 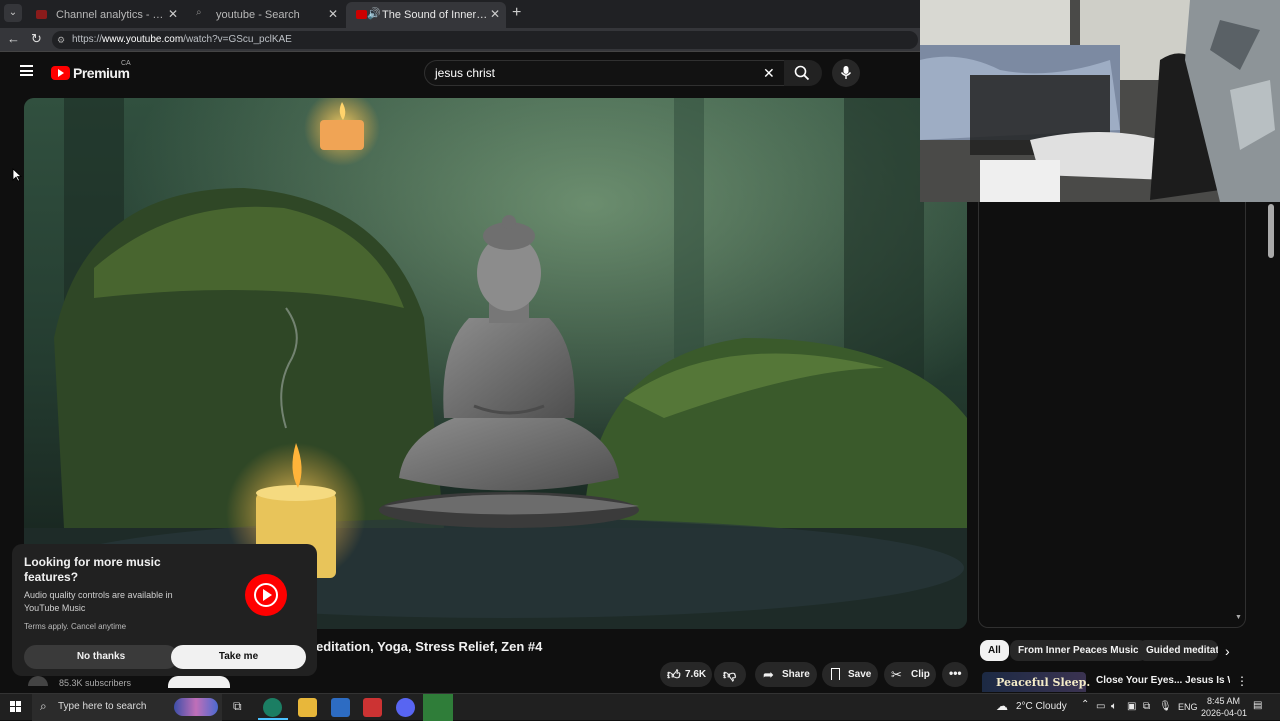 I want to click on url-path: /watch?v=GScu_pclKAE, so click(x=237, y=39).